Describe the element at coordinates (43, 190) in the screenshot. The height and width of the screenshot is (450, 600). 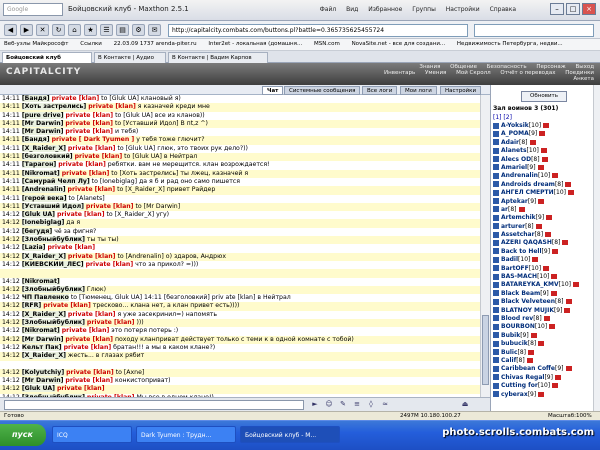
I see `chat-nick: [Andrenalin]` at that location.